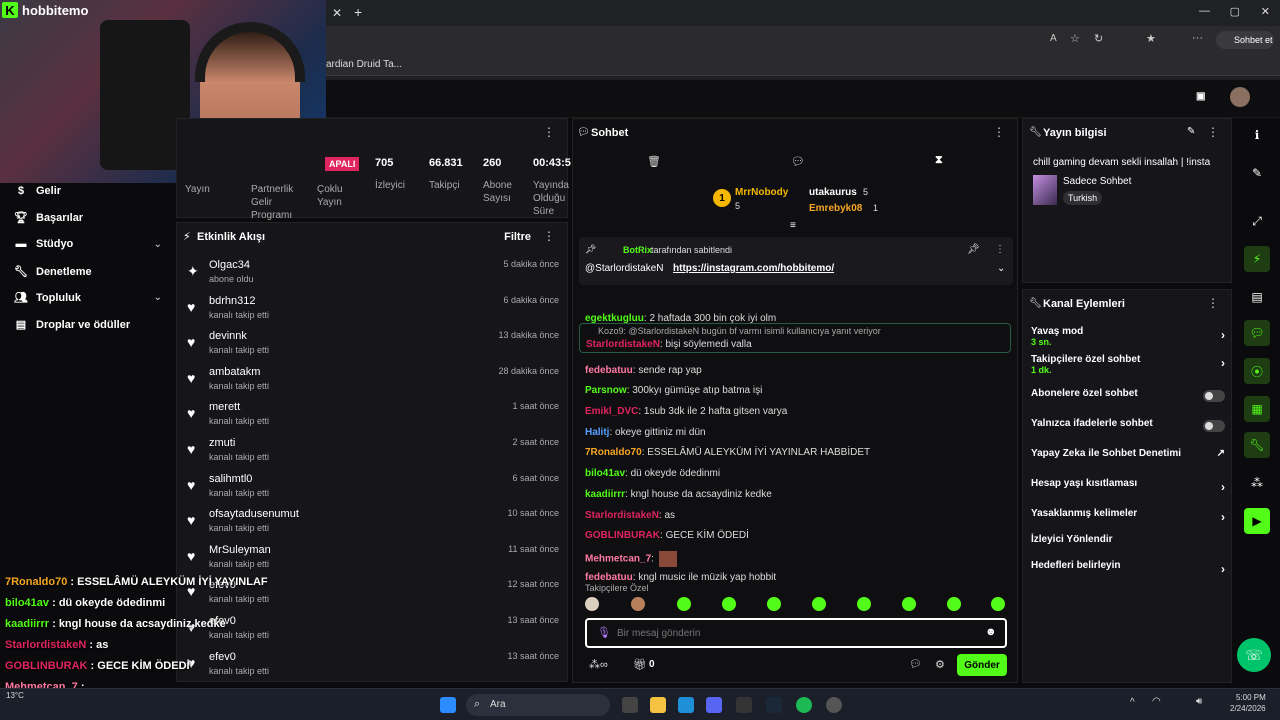 This screenshot has height=720, width=1280. What do you see at coordinates (982, 665) in the screenshot?
I see `send-button: Gönder` at bounding box center [982, 665].